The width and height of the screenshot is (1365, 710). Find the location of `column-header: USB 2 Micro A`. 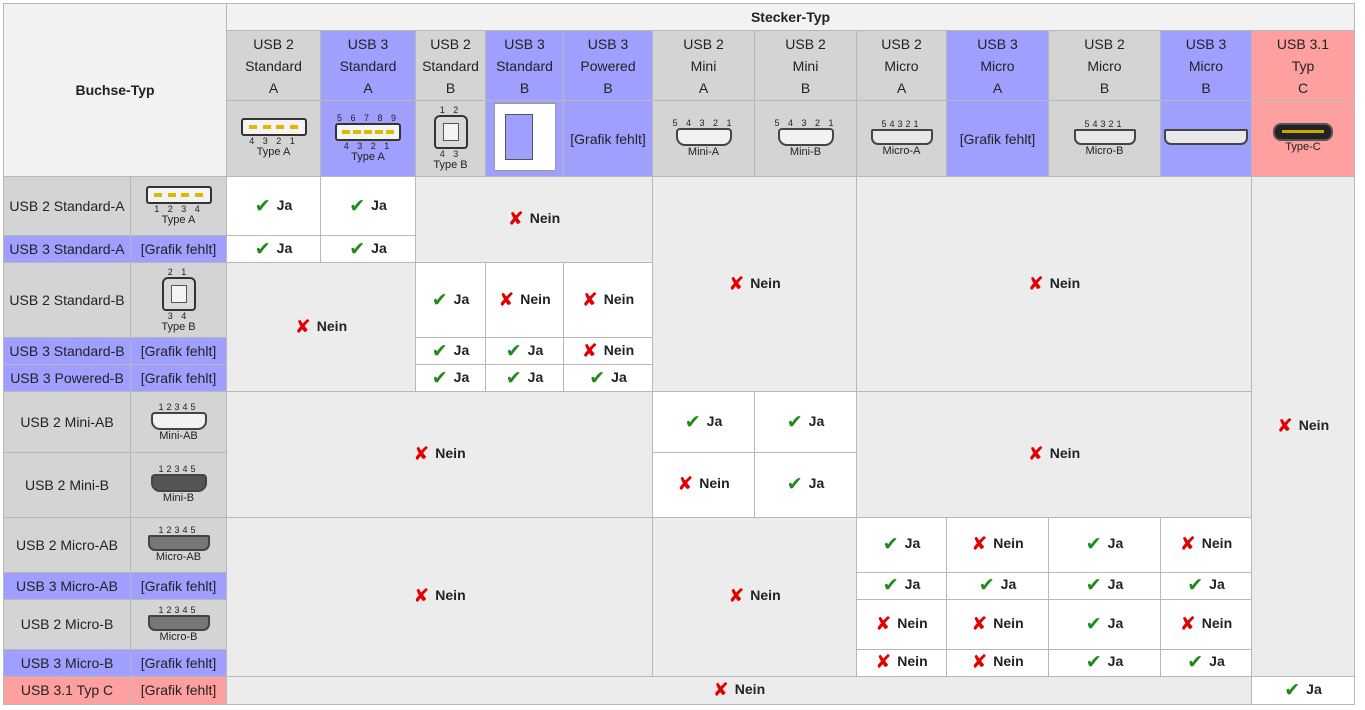

column-header: USB 2 Micro A is located at coordinates (901, 66).